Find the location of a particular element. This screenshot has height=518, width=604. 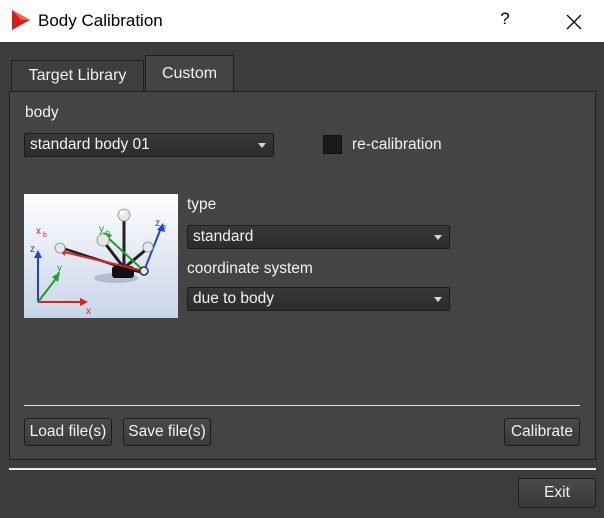

window-title: Body Calibration is located at coordinates (100, 20).